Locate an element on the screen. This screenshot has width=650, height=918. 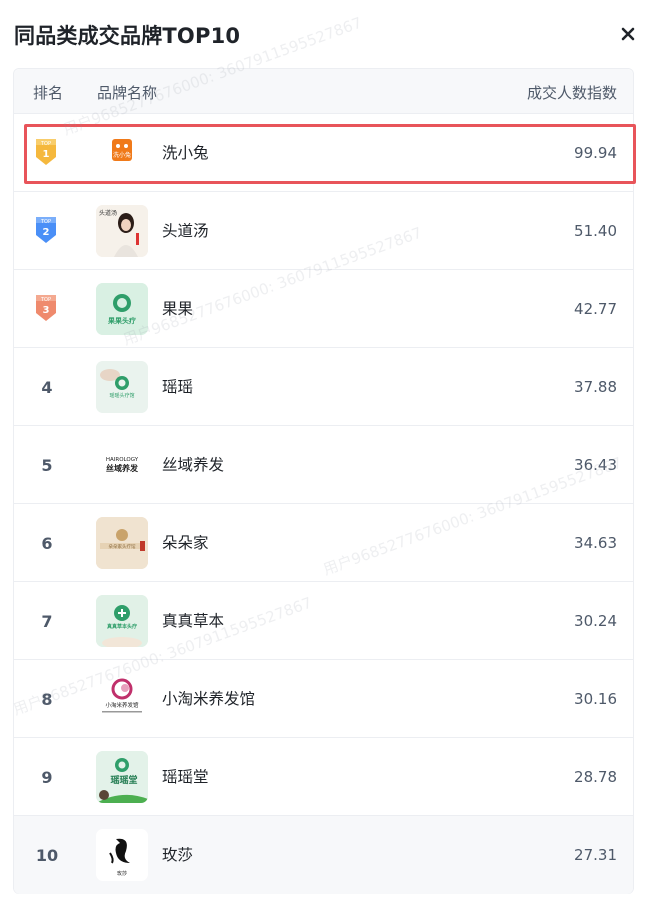
brand-logo-toudaotang: 头道汤 is located at coordinates (122, 231).